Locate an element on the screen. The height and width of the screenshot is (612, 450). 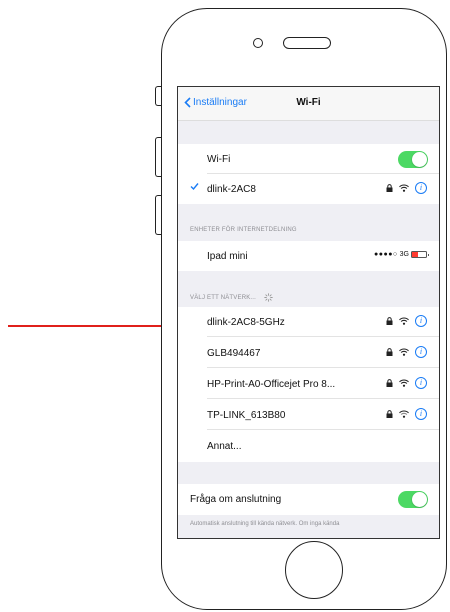
page-title: Wi-Fi is located at coordinates (308, 102).